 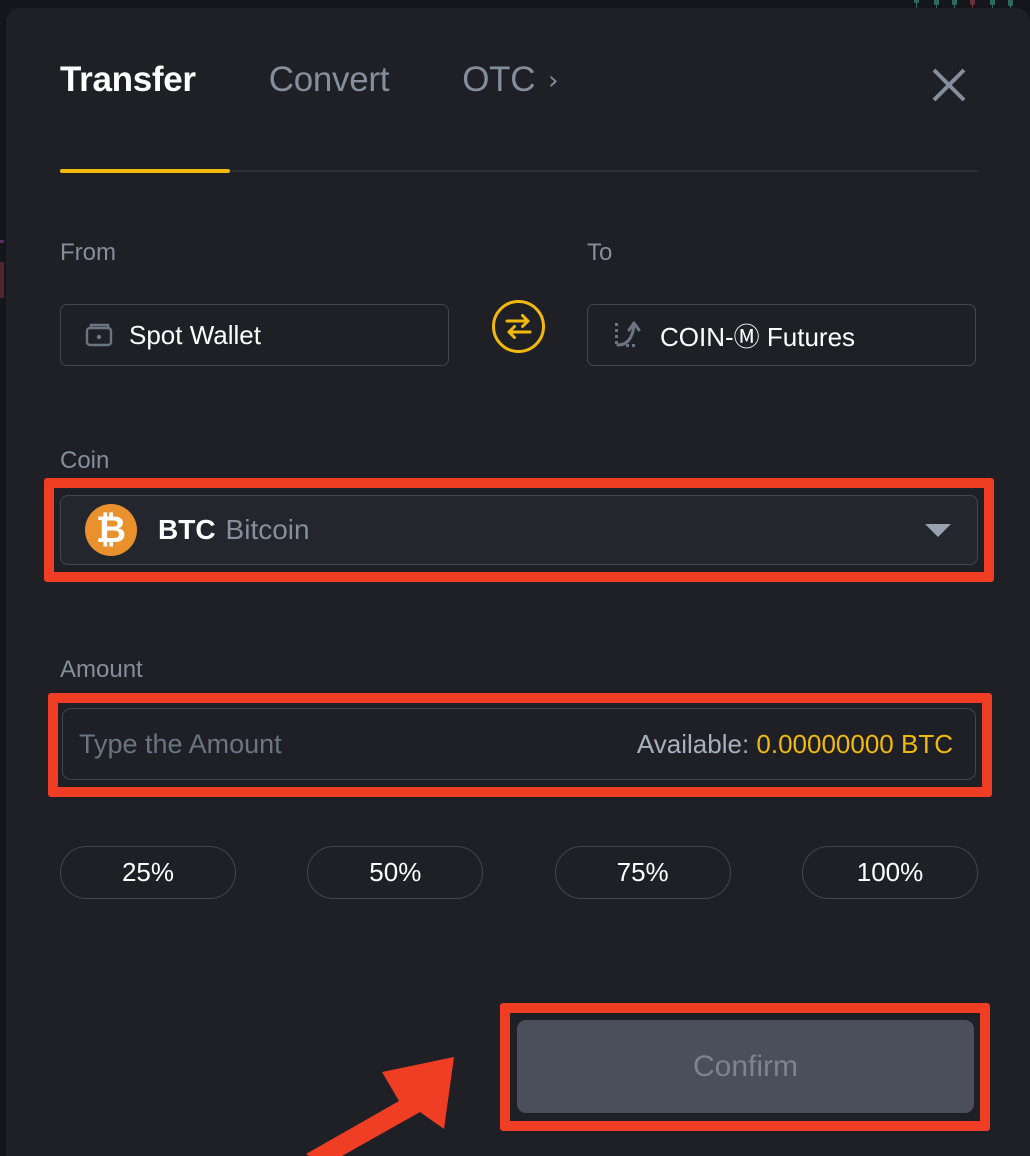 I want to click on percent-button-25: 25%, so click(x=148, y=872).